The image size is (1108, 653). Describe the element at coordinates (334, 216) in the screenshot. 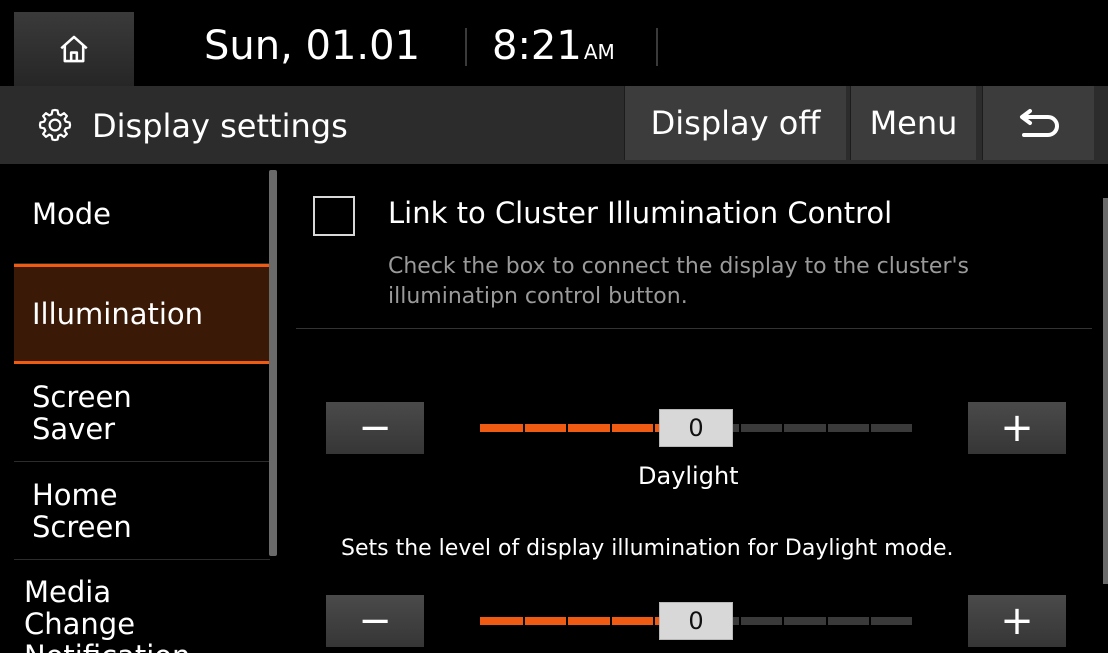

I see `link-cluster-checkbox` at that location.